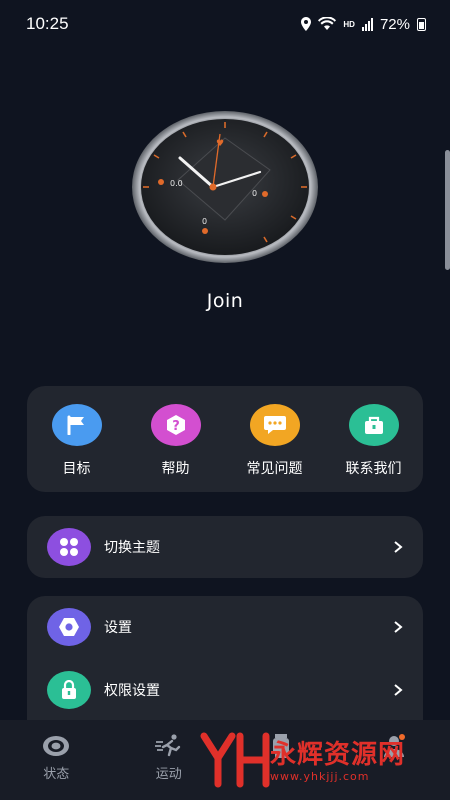  I want to click on battery-percent: 72%, so click(394, 24).